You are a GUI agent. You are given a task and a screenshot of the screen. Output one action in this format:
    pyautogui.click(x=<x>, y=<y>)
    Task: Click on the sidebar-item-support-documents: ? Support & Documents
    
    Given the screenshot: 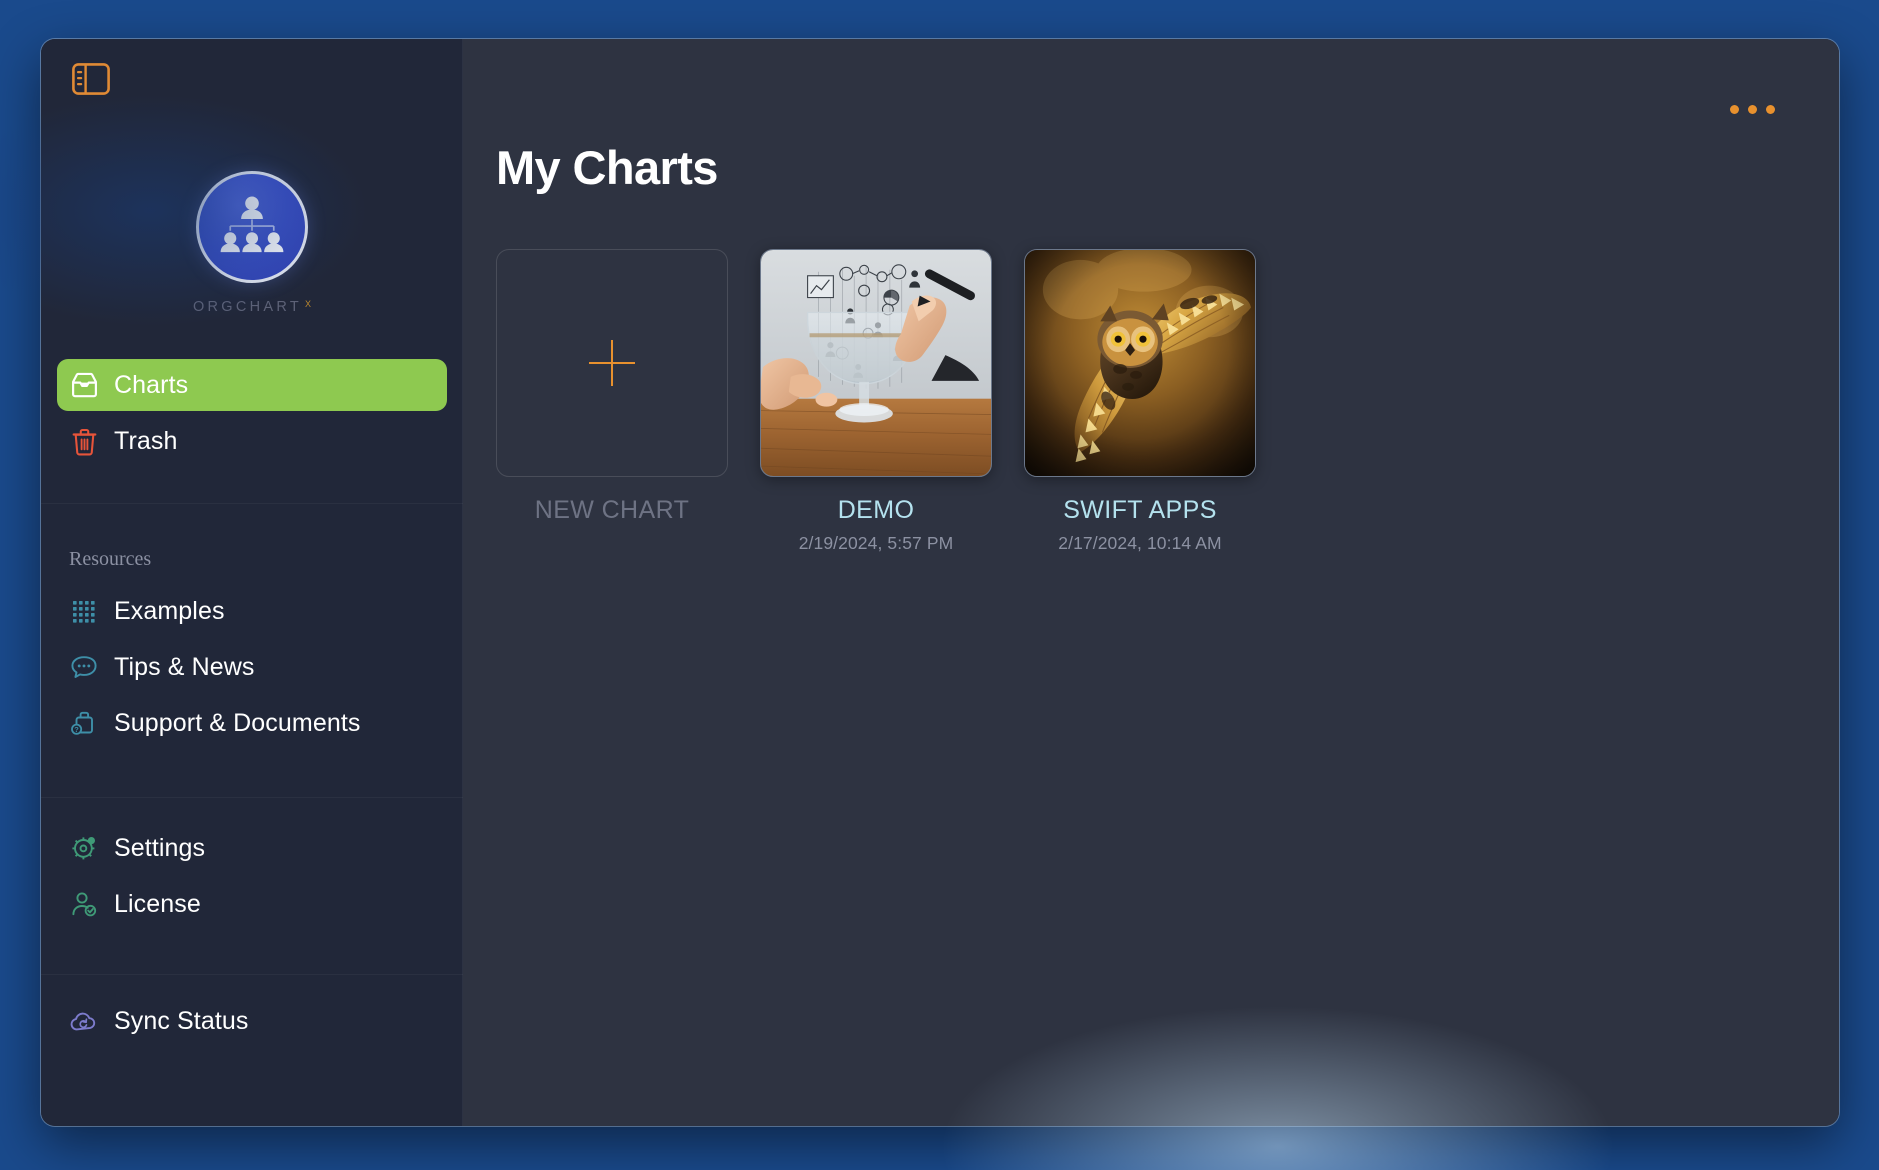 What is the action you would take?
    pyautogui.click(x=252, y=723)
    